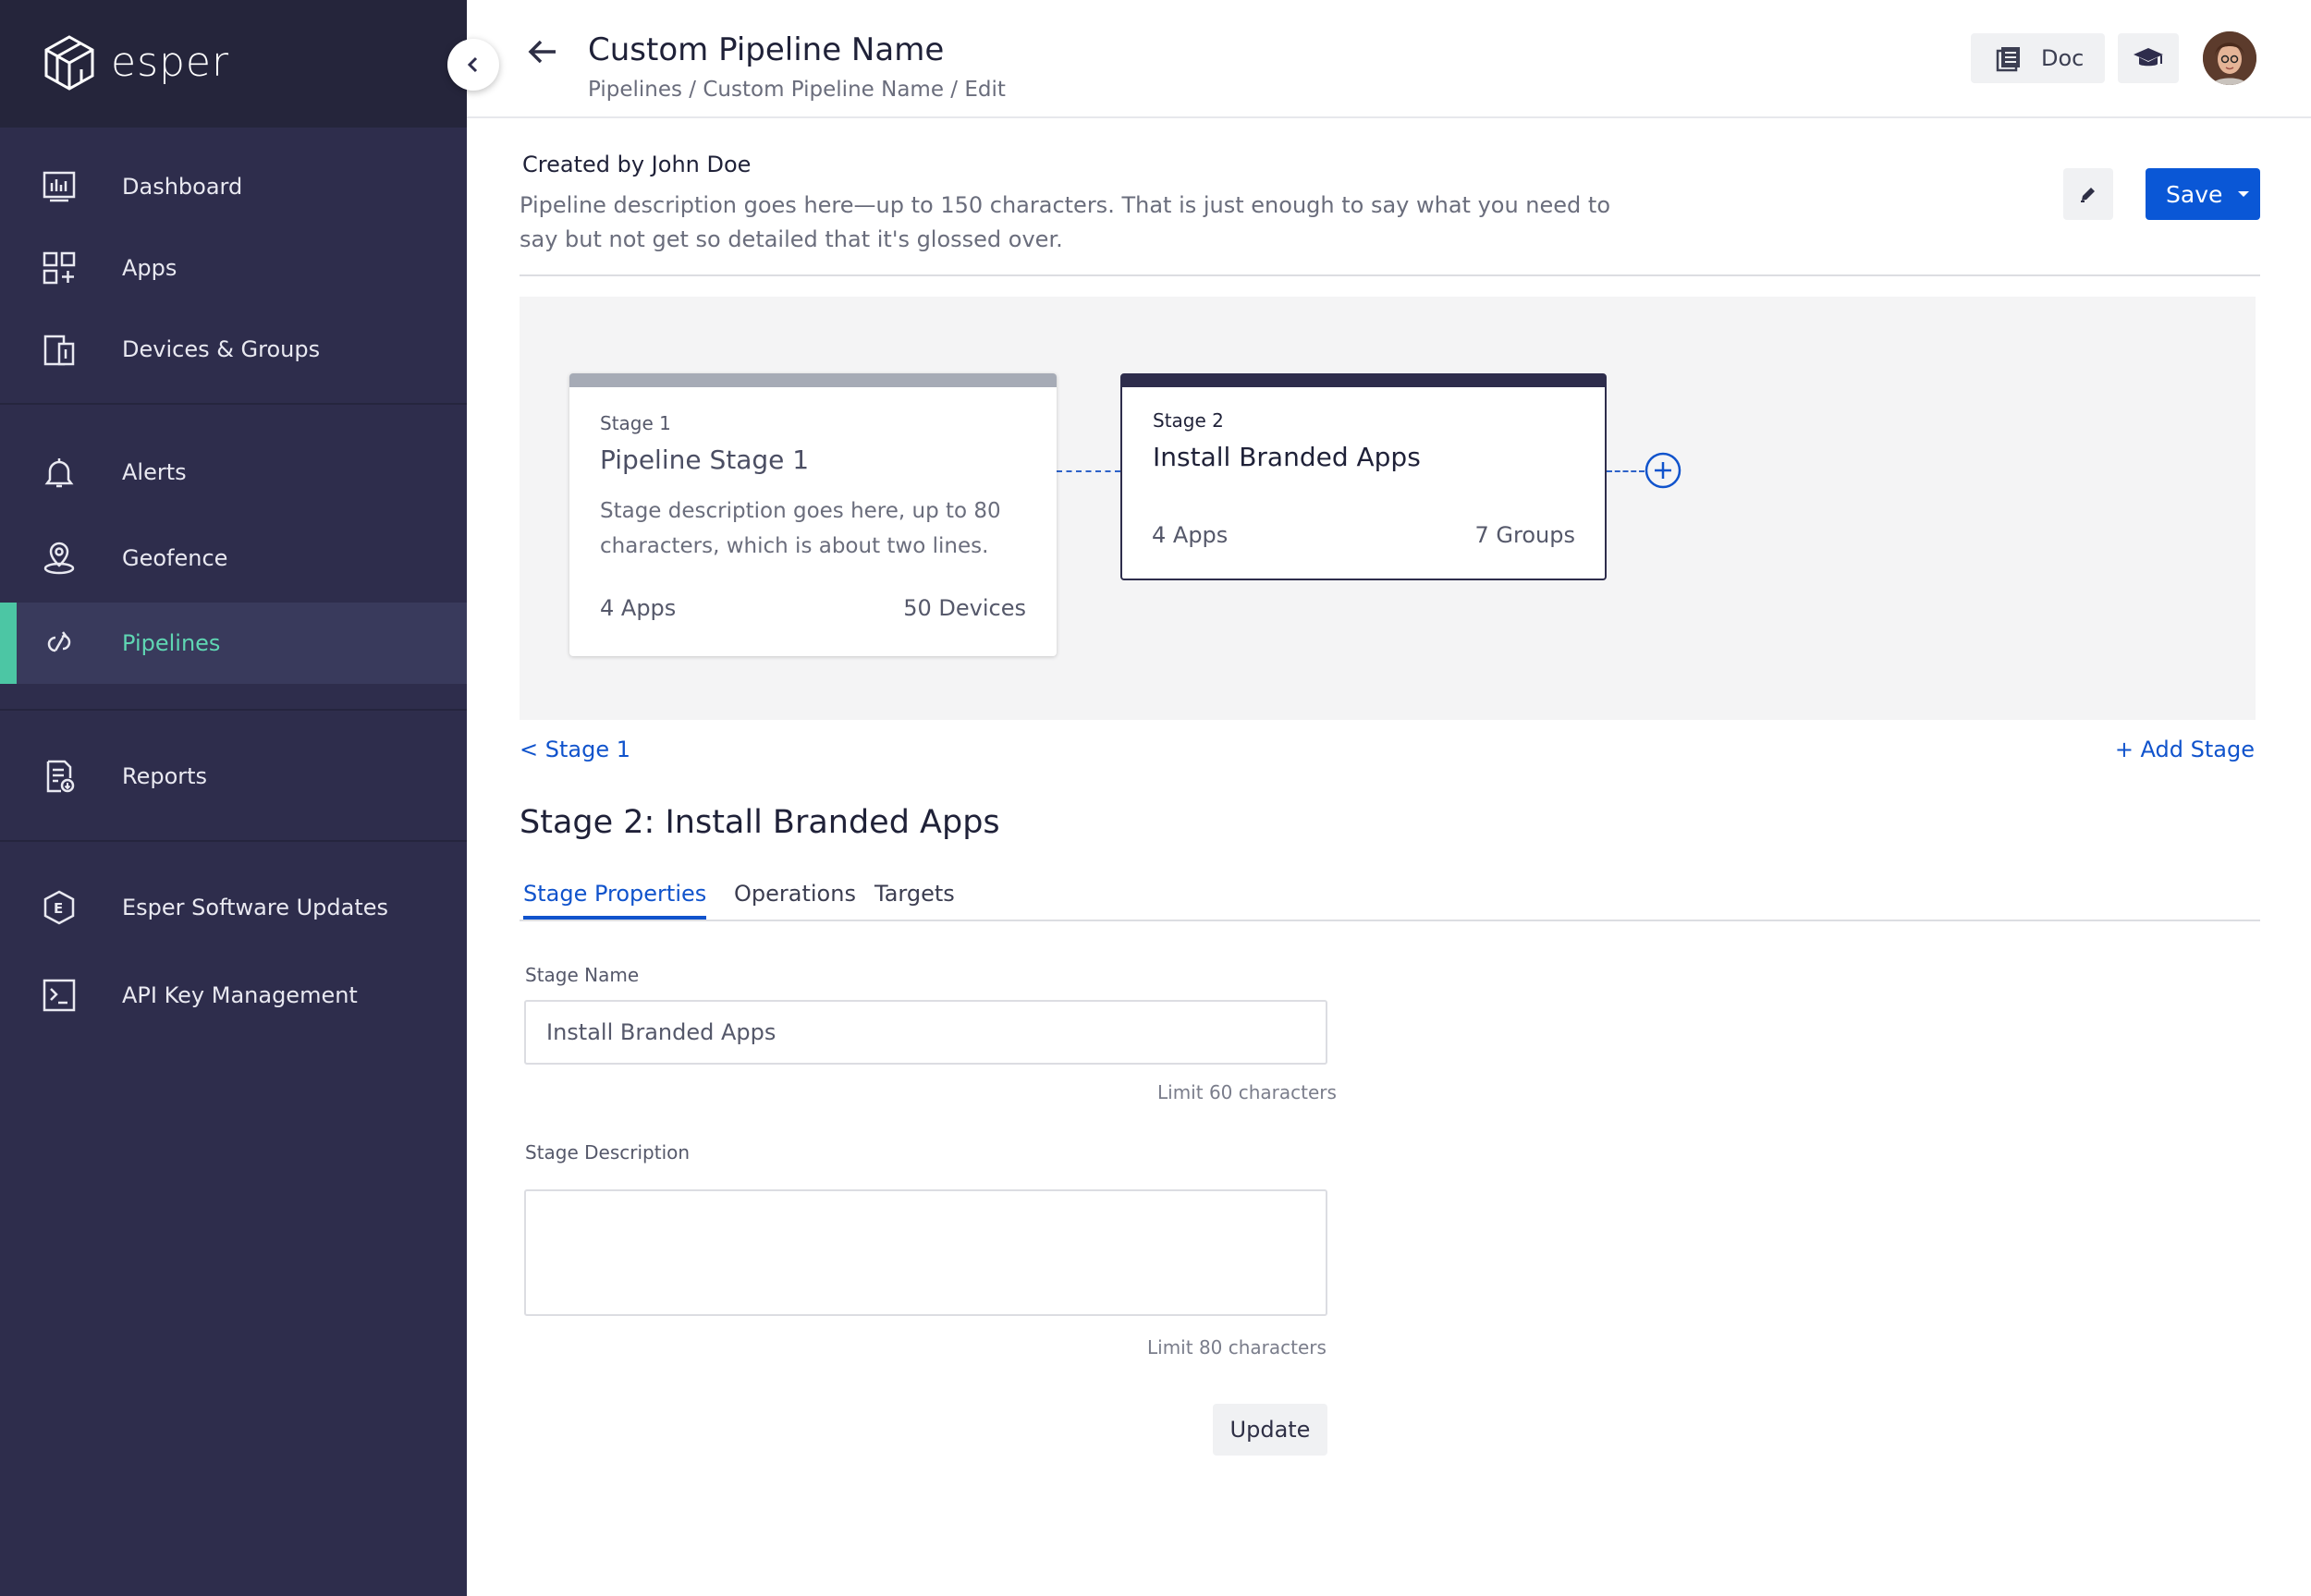  I want to click on sidebar-collapse-button, so click(473, 65).